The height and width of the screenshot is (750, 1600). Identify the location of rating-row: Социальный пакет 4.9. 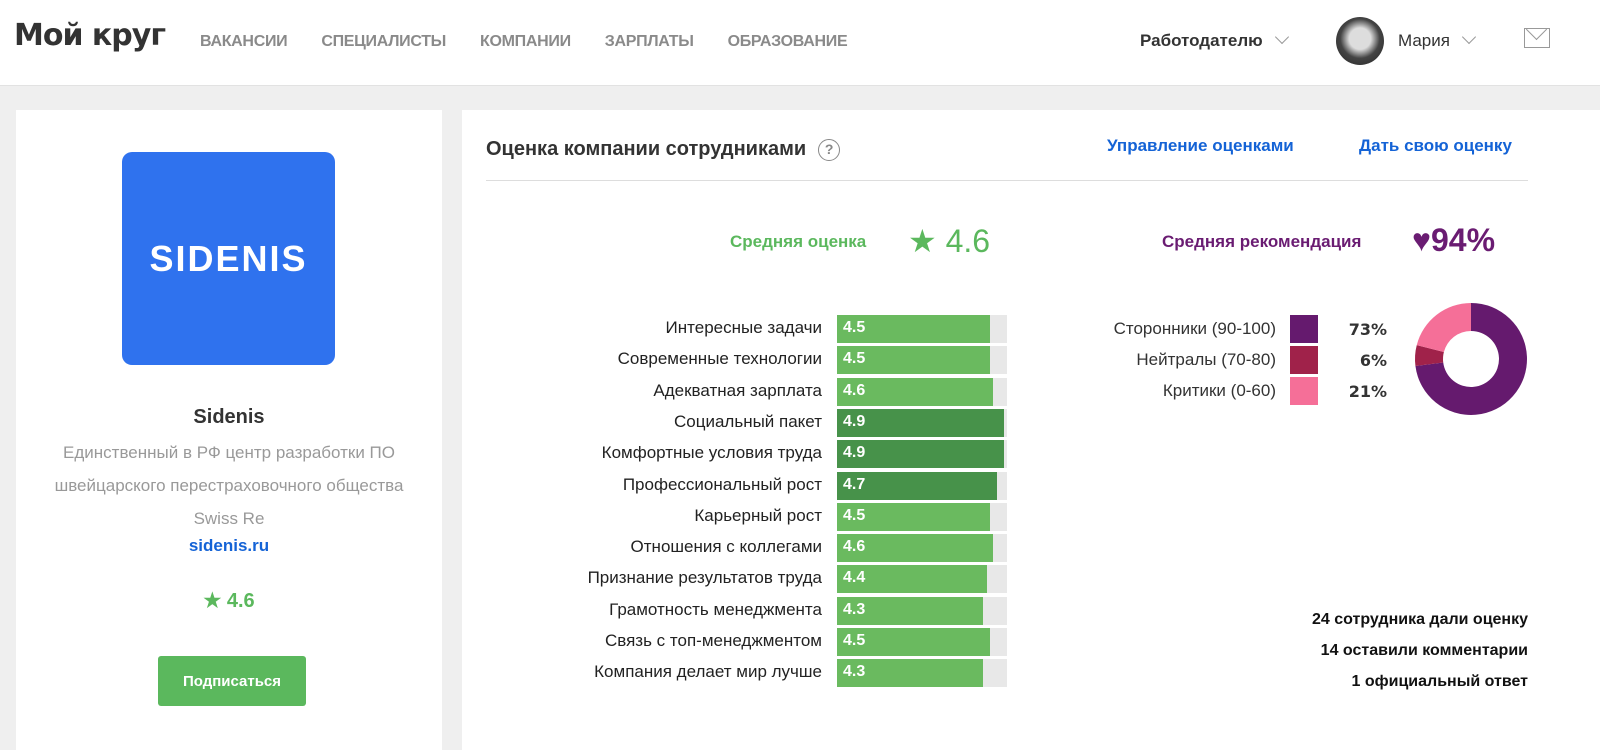
(742, 422).